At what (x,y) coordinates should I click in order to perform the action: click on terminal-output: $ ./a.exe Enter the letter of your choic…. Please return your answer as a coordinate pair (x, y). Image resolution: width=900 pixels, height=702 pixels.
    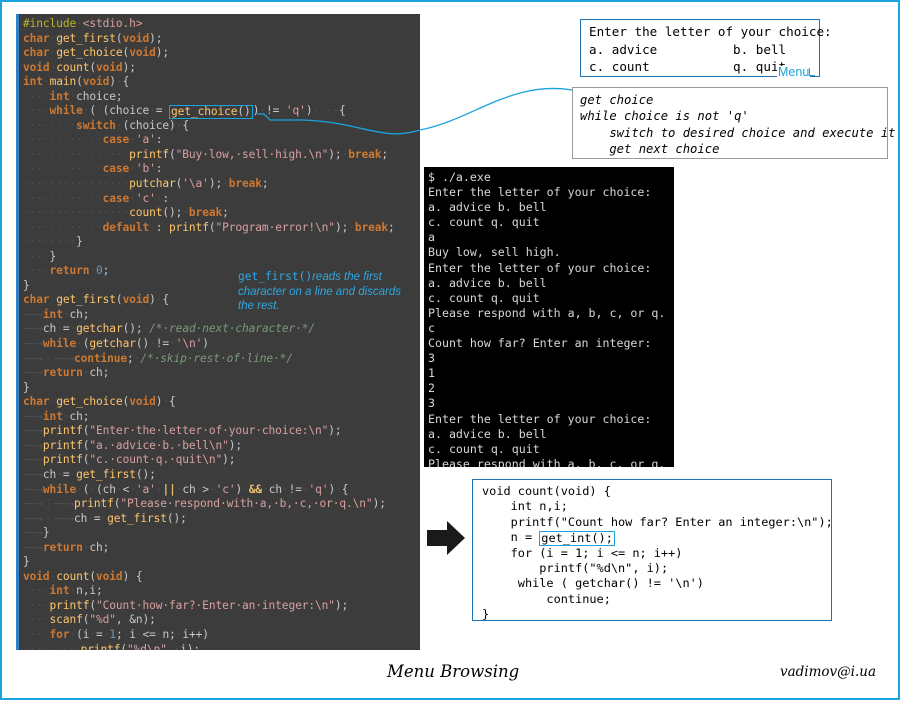
    Looking at the image, I should click on (549, 317).